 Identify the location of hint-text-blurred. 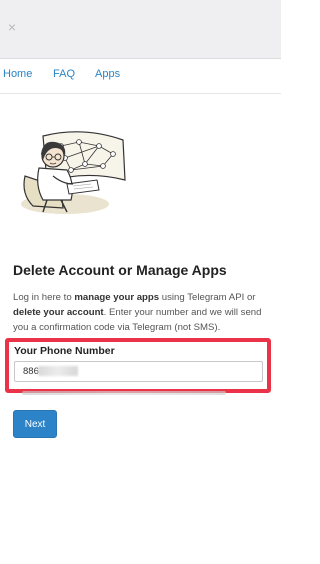
(124, 393).